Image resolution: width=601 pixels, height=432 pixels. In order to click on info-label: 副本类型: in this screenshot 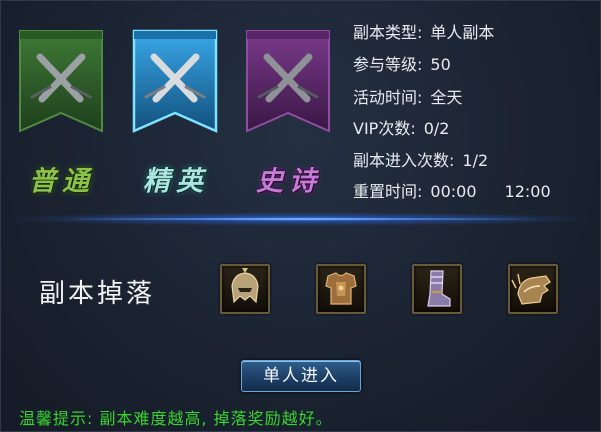, I will do `click(388, 32)`.